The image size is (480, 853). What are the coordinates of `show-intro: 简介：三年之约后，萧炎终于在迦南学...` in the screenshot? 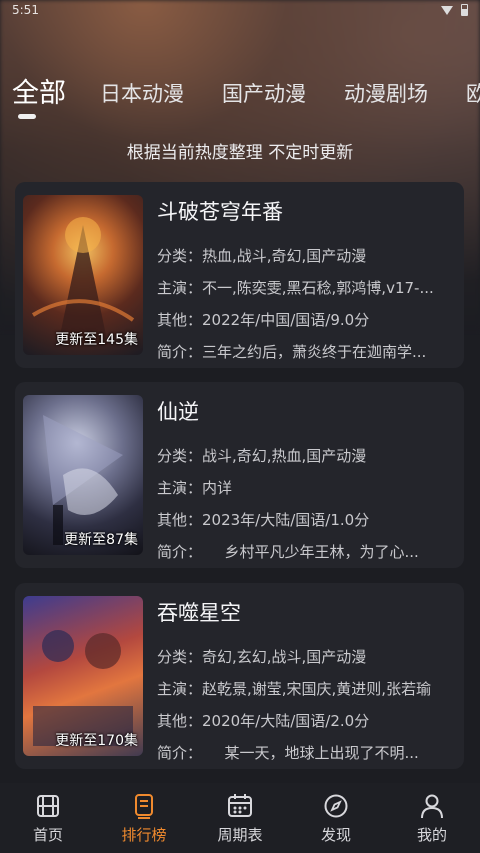 It's located at (292, 352).